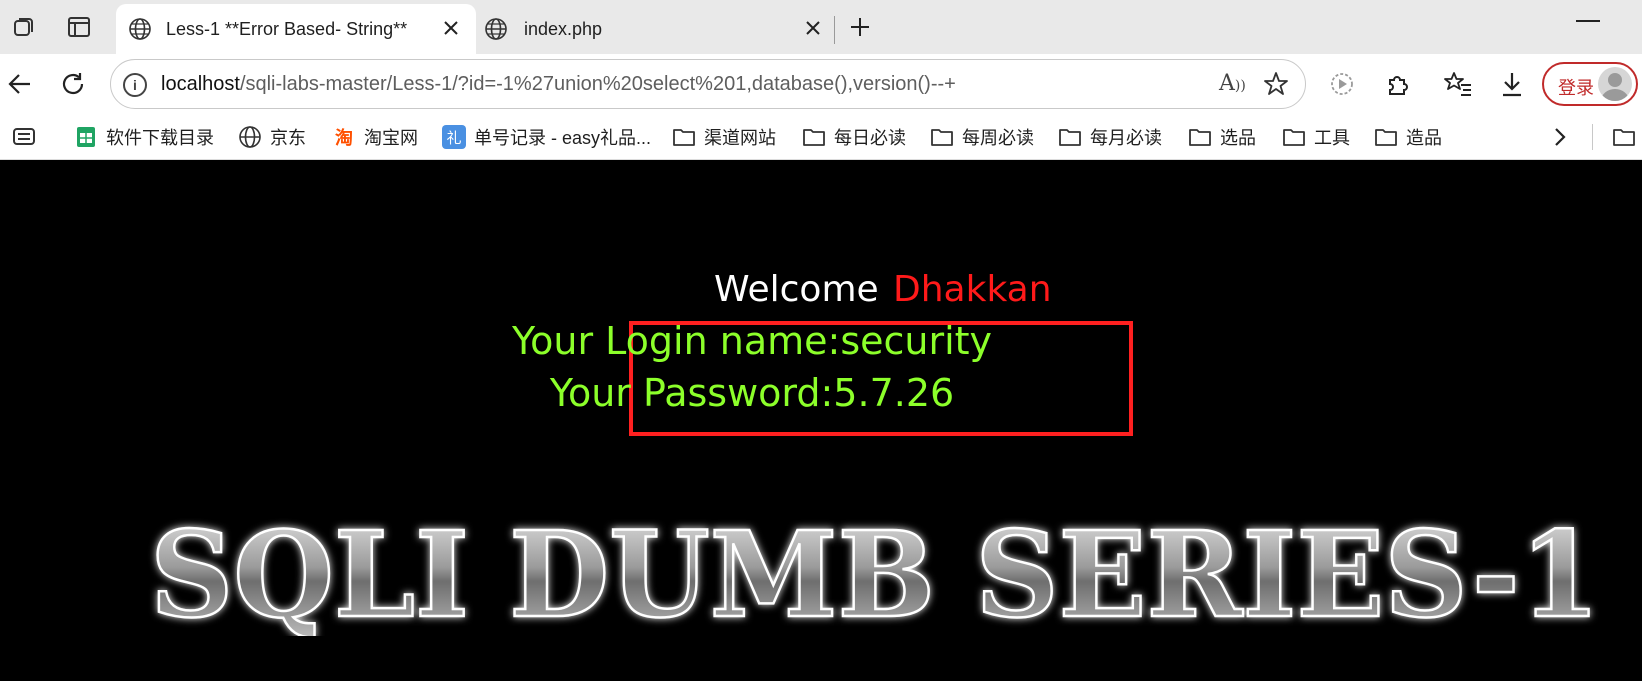  I want to click on back-icon, so click(20, 84).